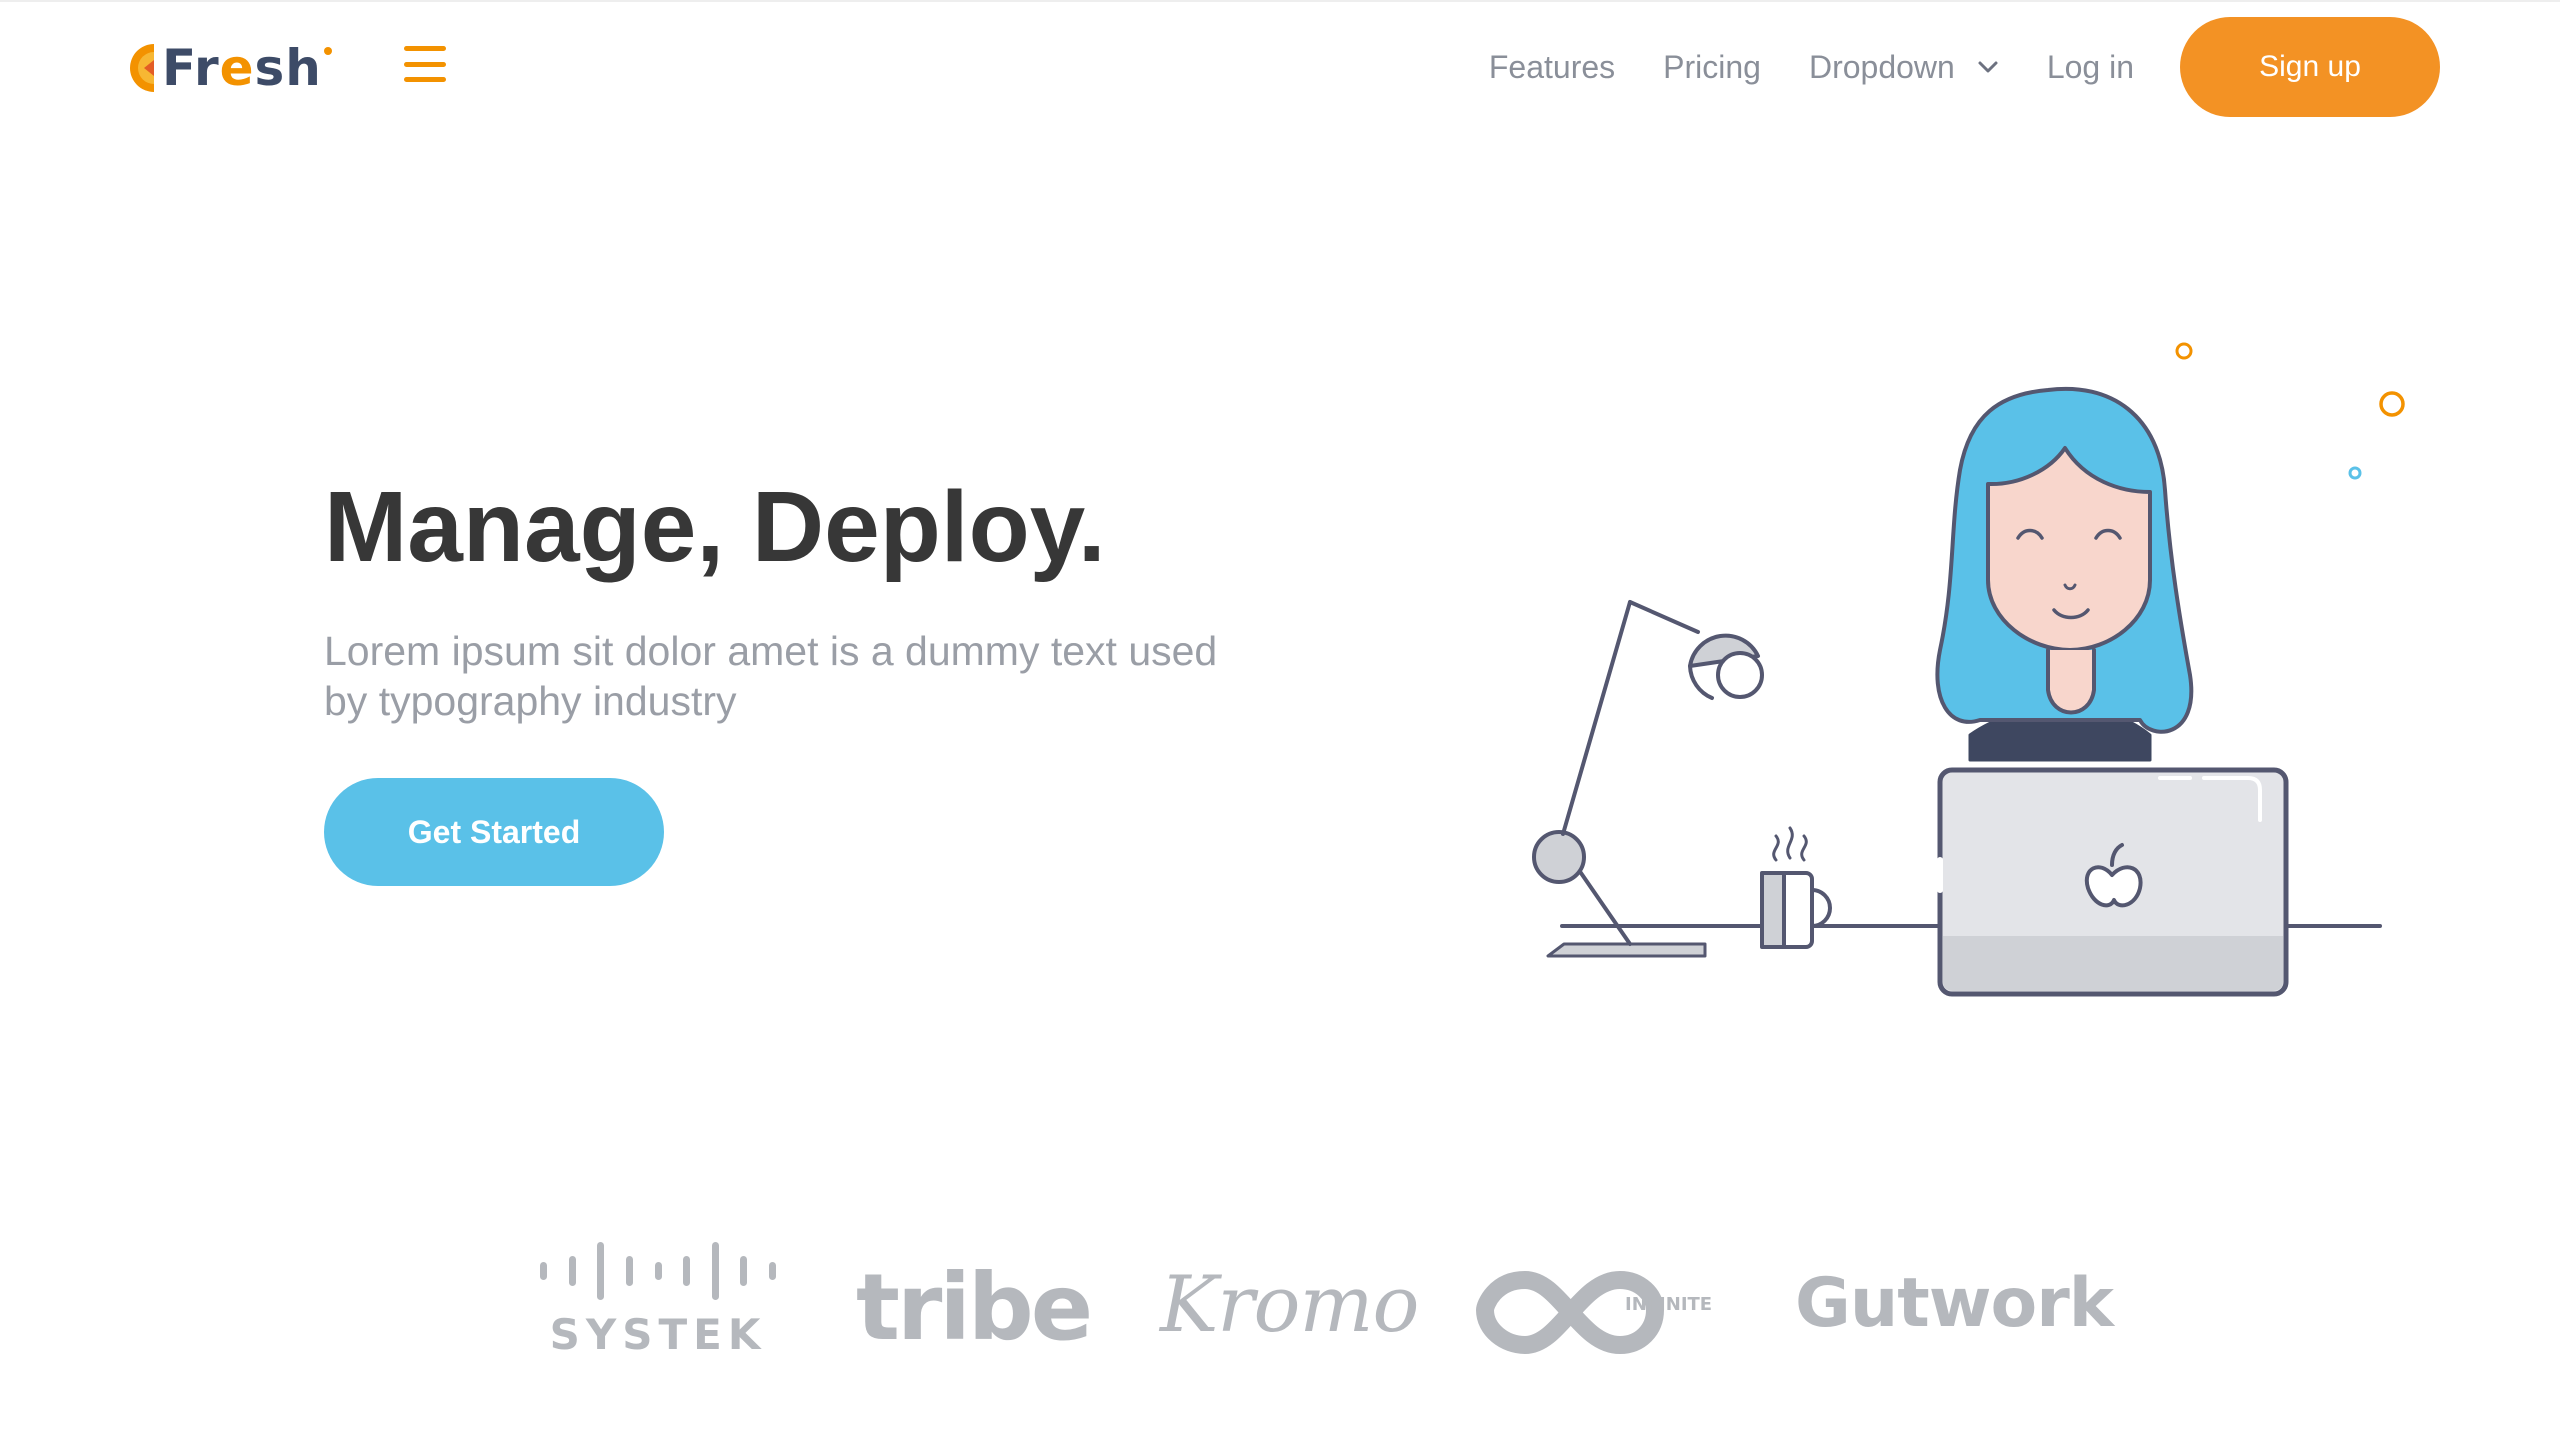  Describe the element at coordinates (2113, 882) in the screenshot. I see `laptop-icon` at that location.